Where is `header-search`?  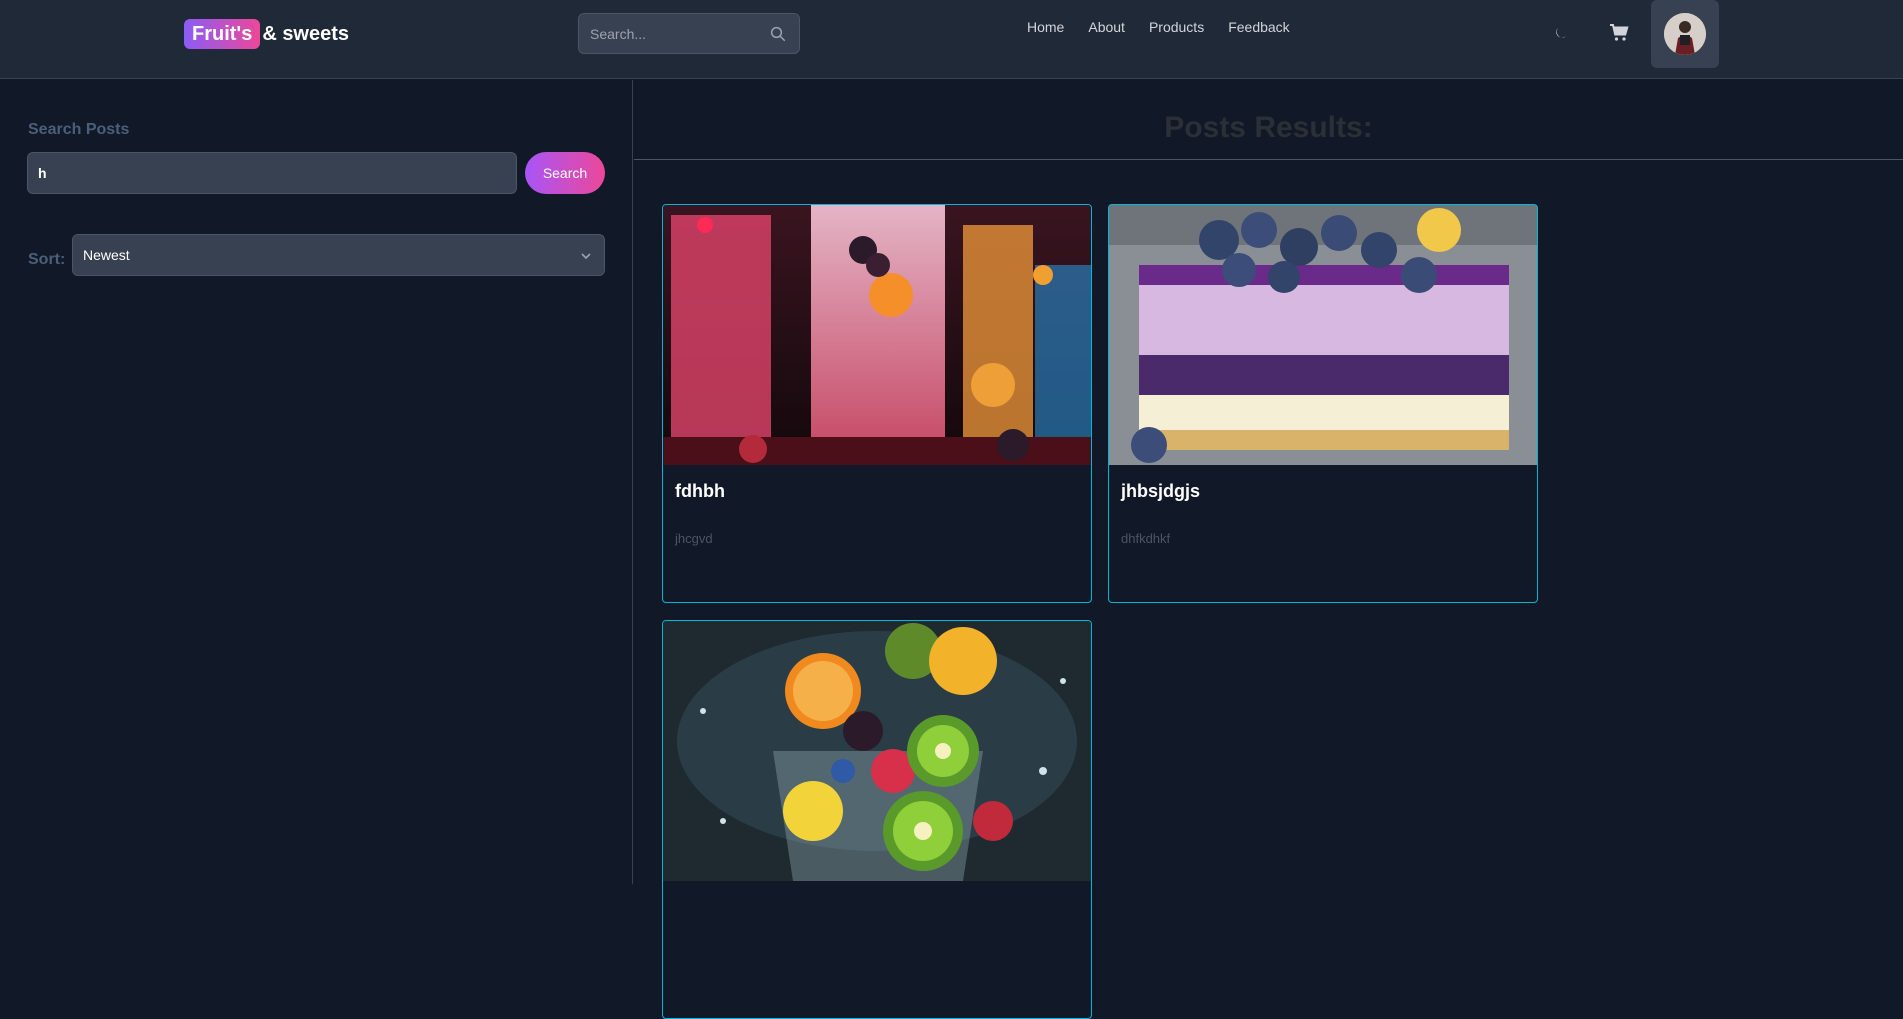
header-search is located at coordinates (689, 33).